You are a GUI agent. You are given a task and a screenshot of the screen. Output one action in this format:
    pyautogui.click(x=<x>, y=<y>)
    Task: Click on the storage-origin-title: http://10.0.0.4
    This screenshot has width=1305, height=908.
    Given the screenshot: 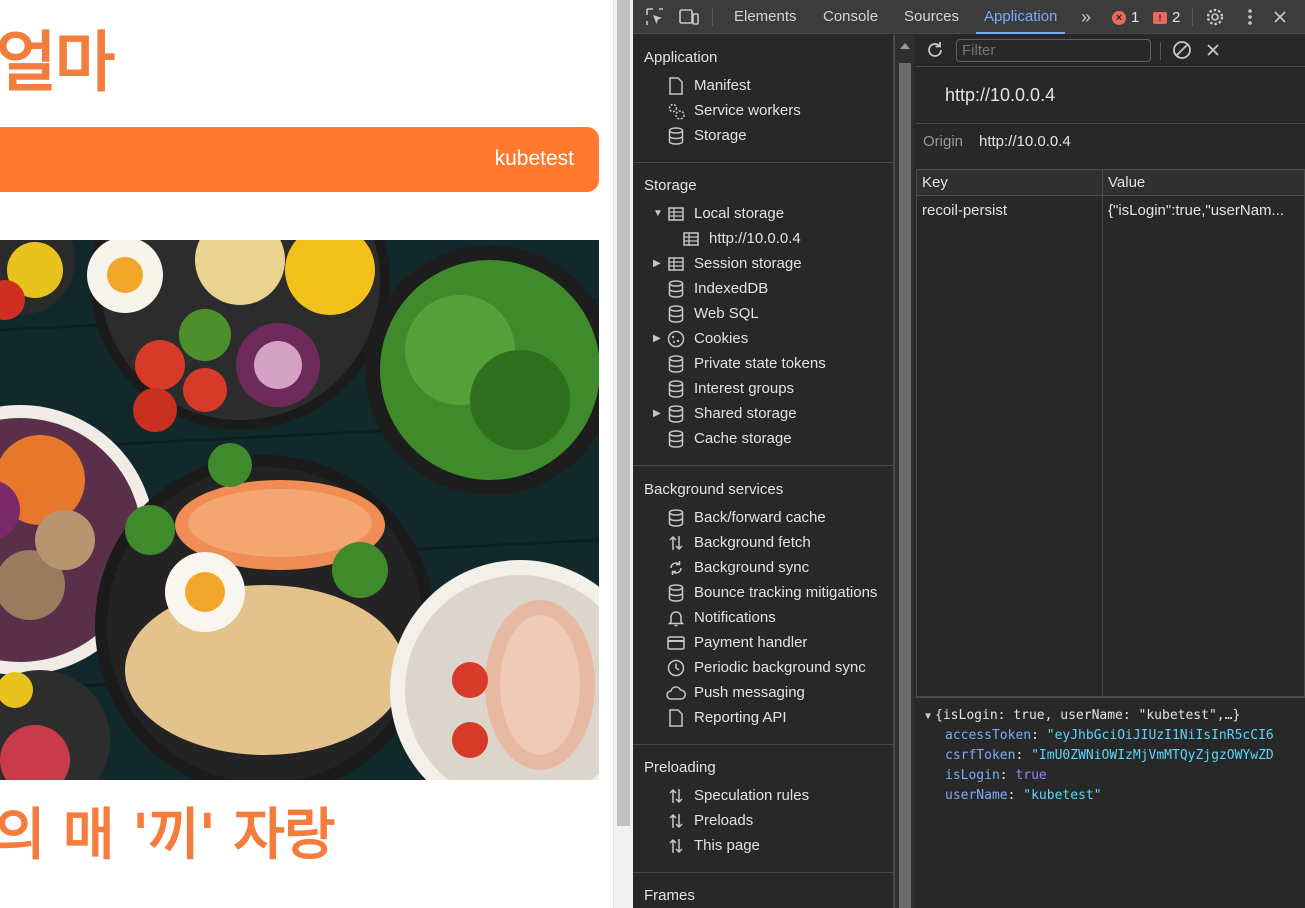 What is the action you would take?
    pyautogui.click(x=1000, y=95)
    